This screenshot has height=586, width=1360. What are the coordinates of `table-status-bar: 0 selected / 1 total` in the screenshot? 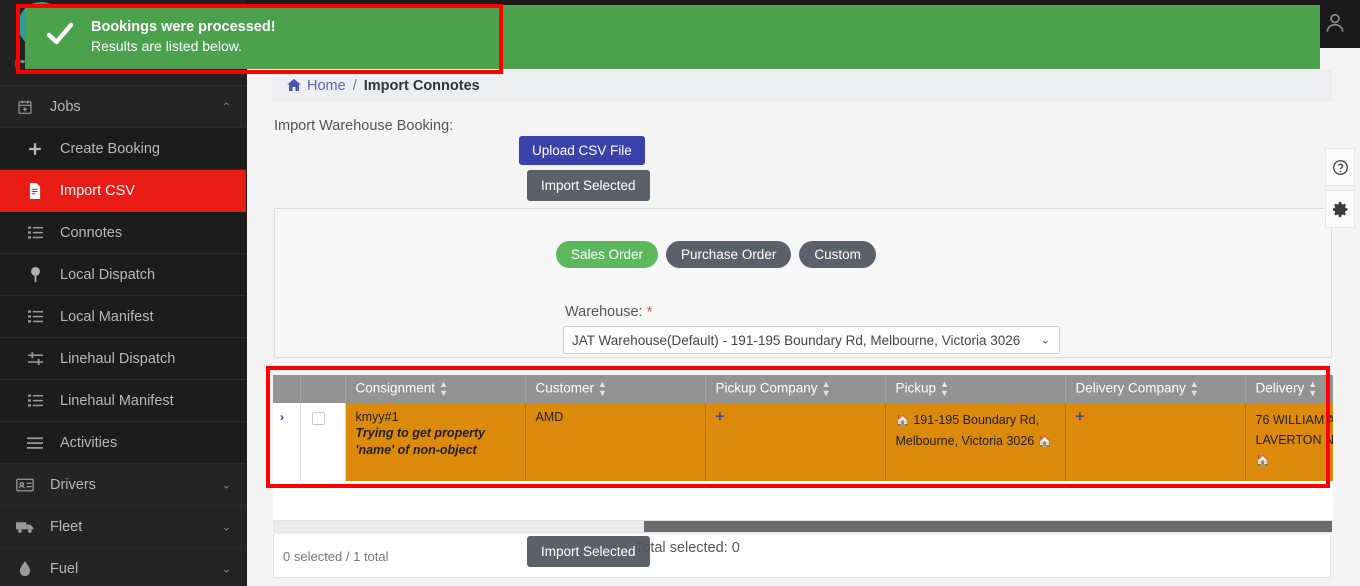 It's located at (802, 556).